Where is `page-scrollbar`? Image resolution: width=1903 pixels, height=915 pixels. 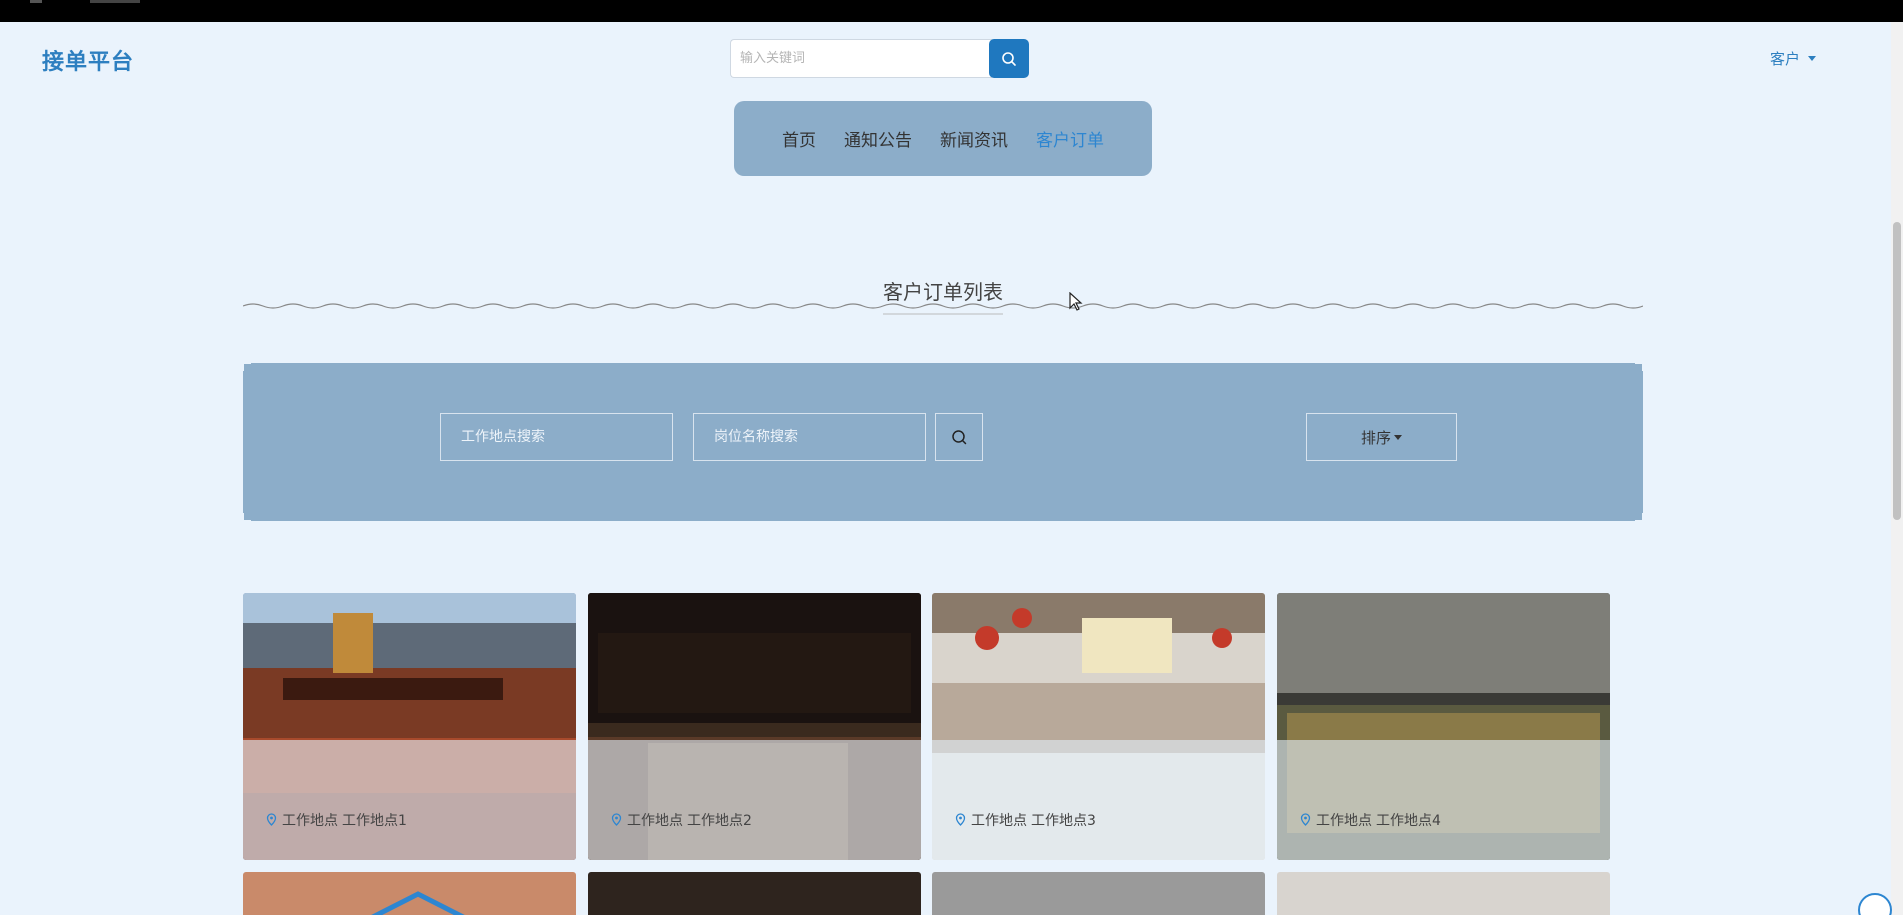 page-scrollbar is located at coordinates (1897, 468).